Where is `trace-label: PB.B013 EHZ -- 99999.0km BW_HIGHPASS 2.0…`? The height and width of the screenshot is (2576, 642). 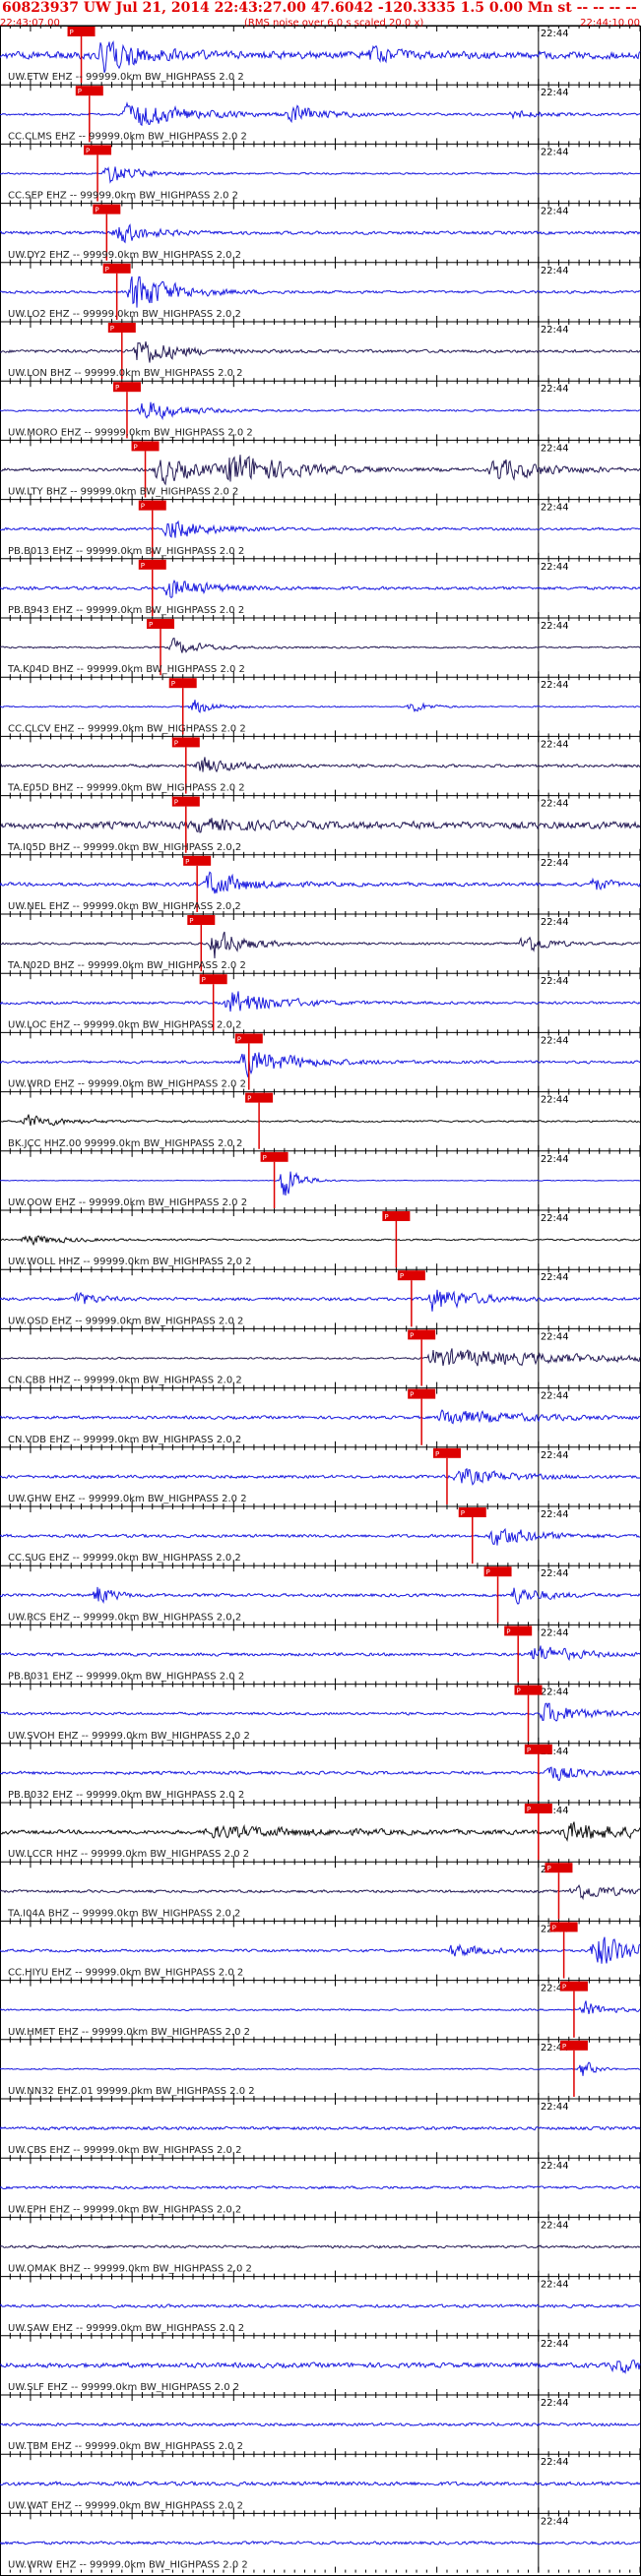 trace-label: PB.B013 EHZ -- 99999.0km BW_HIGHPASS 2.0… is located at coordinates (126, 551).